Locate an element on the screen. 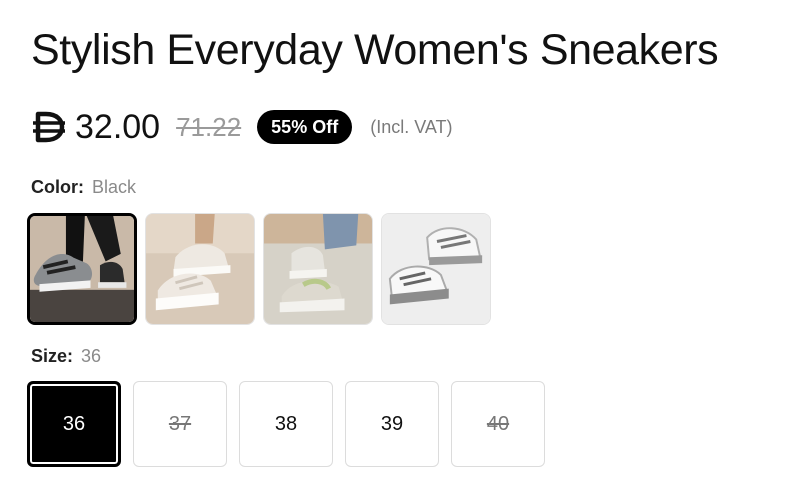 This screenshot has height=503, width=800. size-option-37: 37 is located at coordinates (180, 424).